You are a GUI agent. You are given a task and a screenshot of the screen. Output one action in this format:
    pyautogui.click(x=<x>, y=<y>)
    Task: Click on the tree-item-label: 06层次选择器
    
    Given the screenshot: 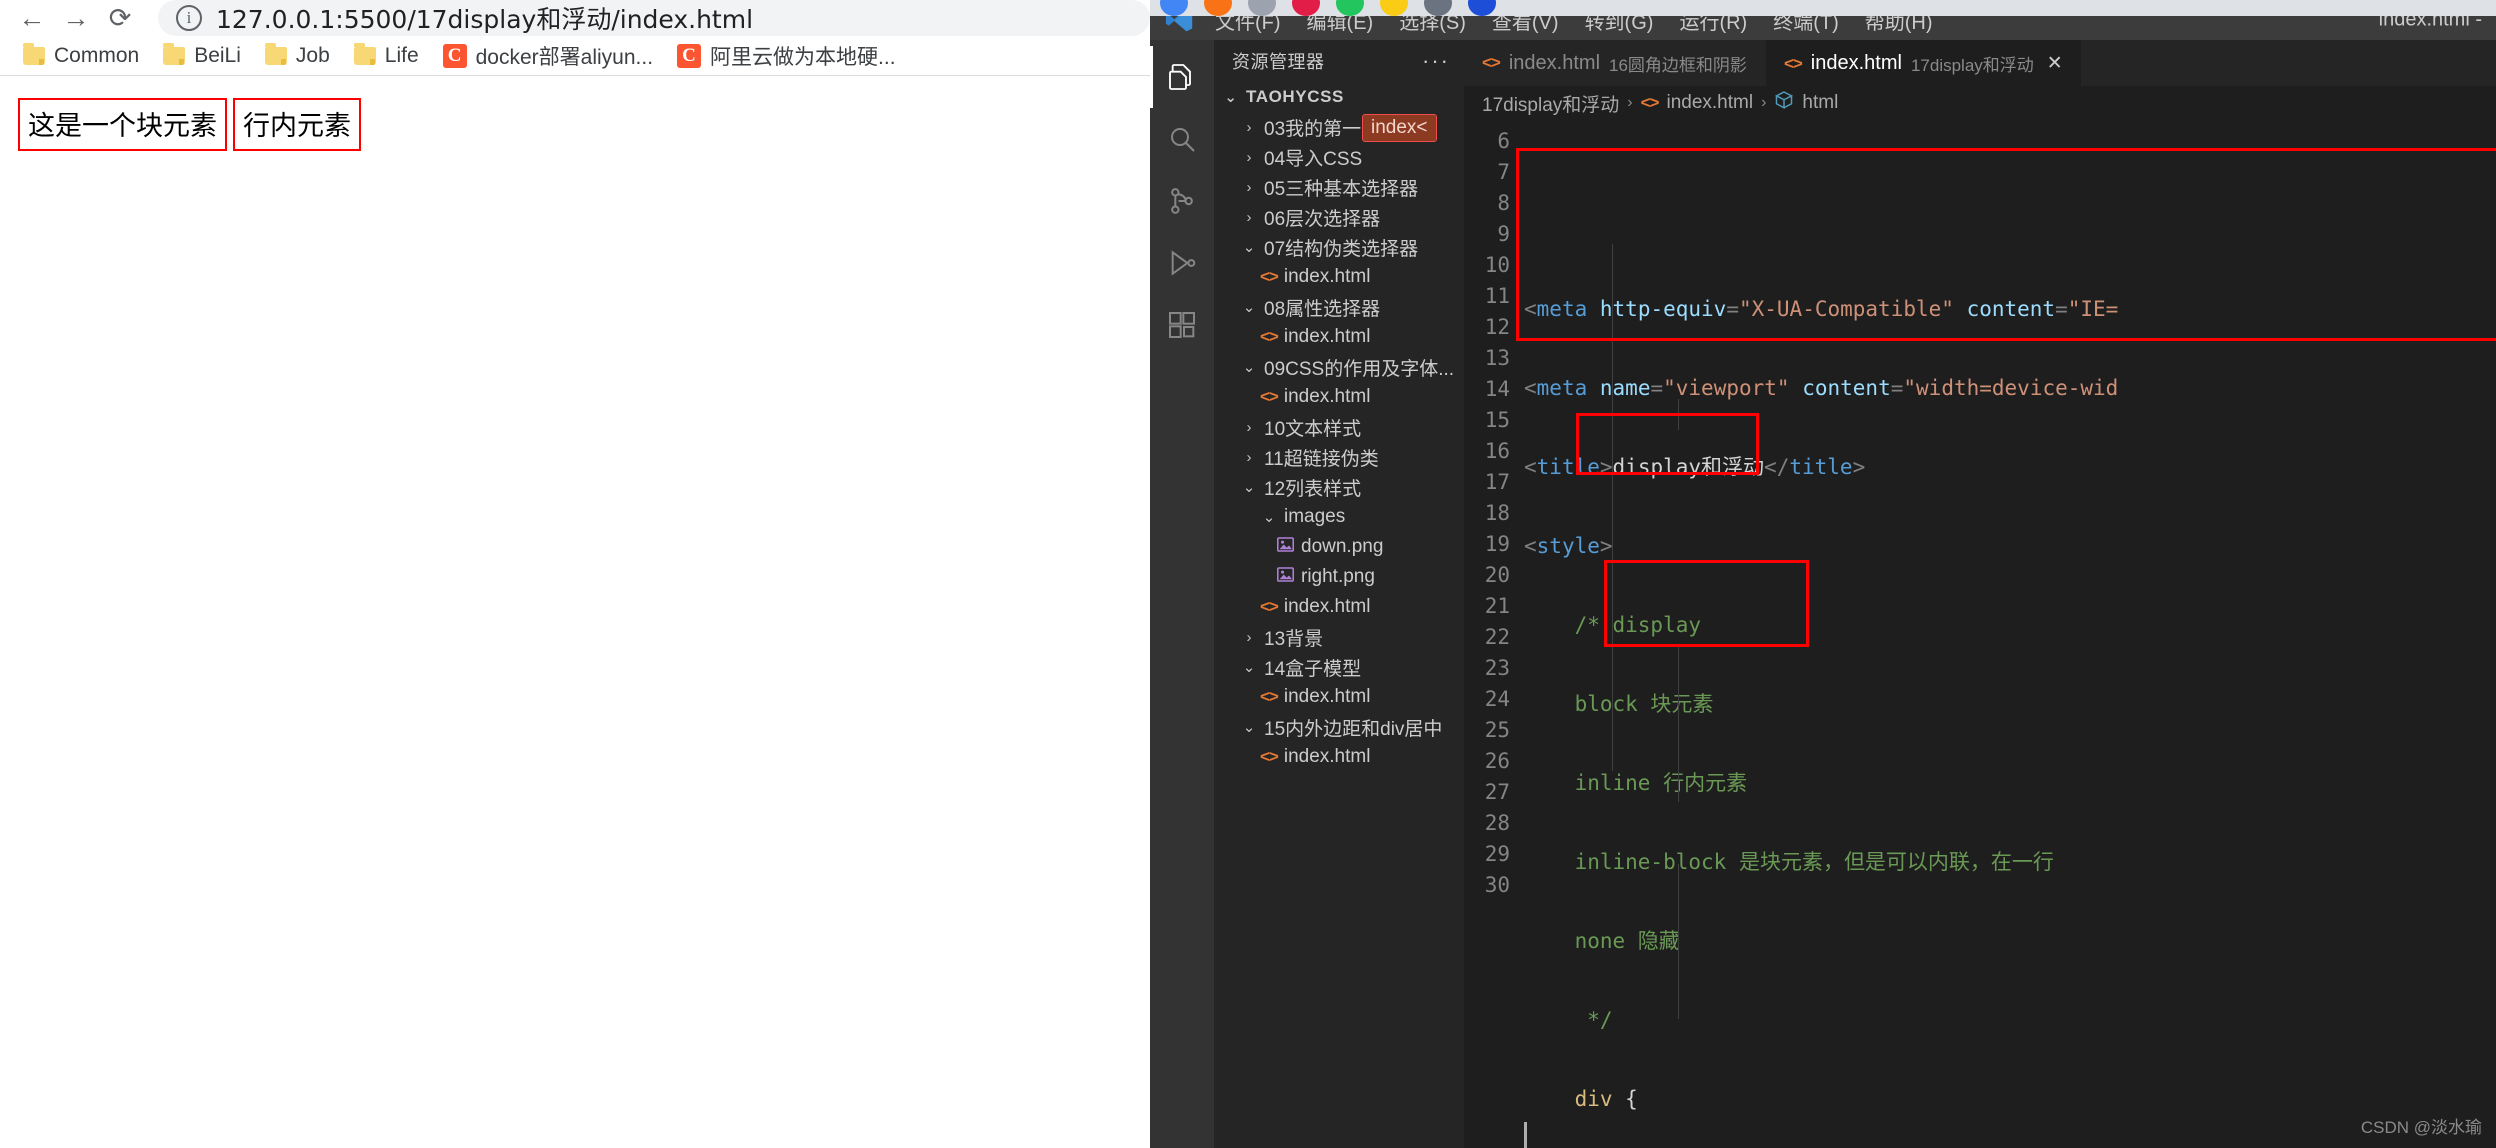 What is the action you would take?
    pyautogui.click(x=1322, y=219)
    